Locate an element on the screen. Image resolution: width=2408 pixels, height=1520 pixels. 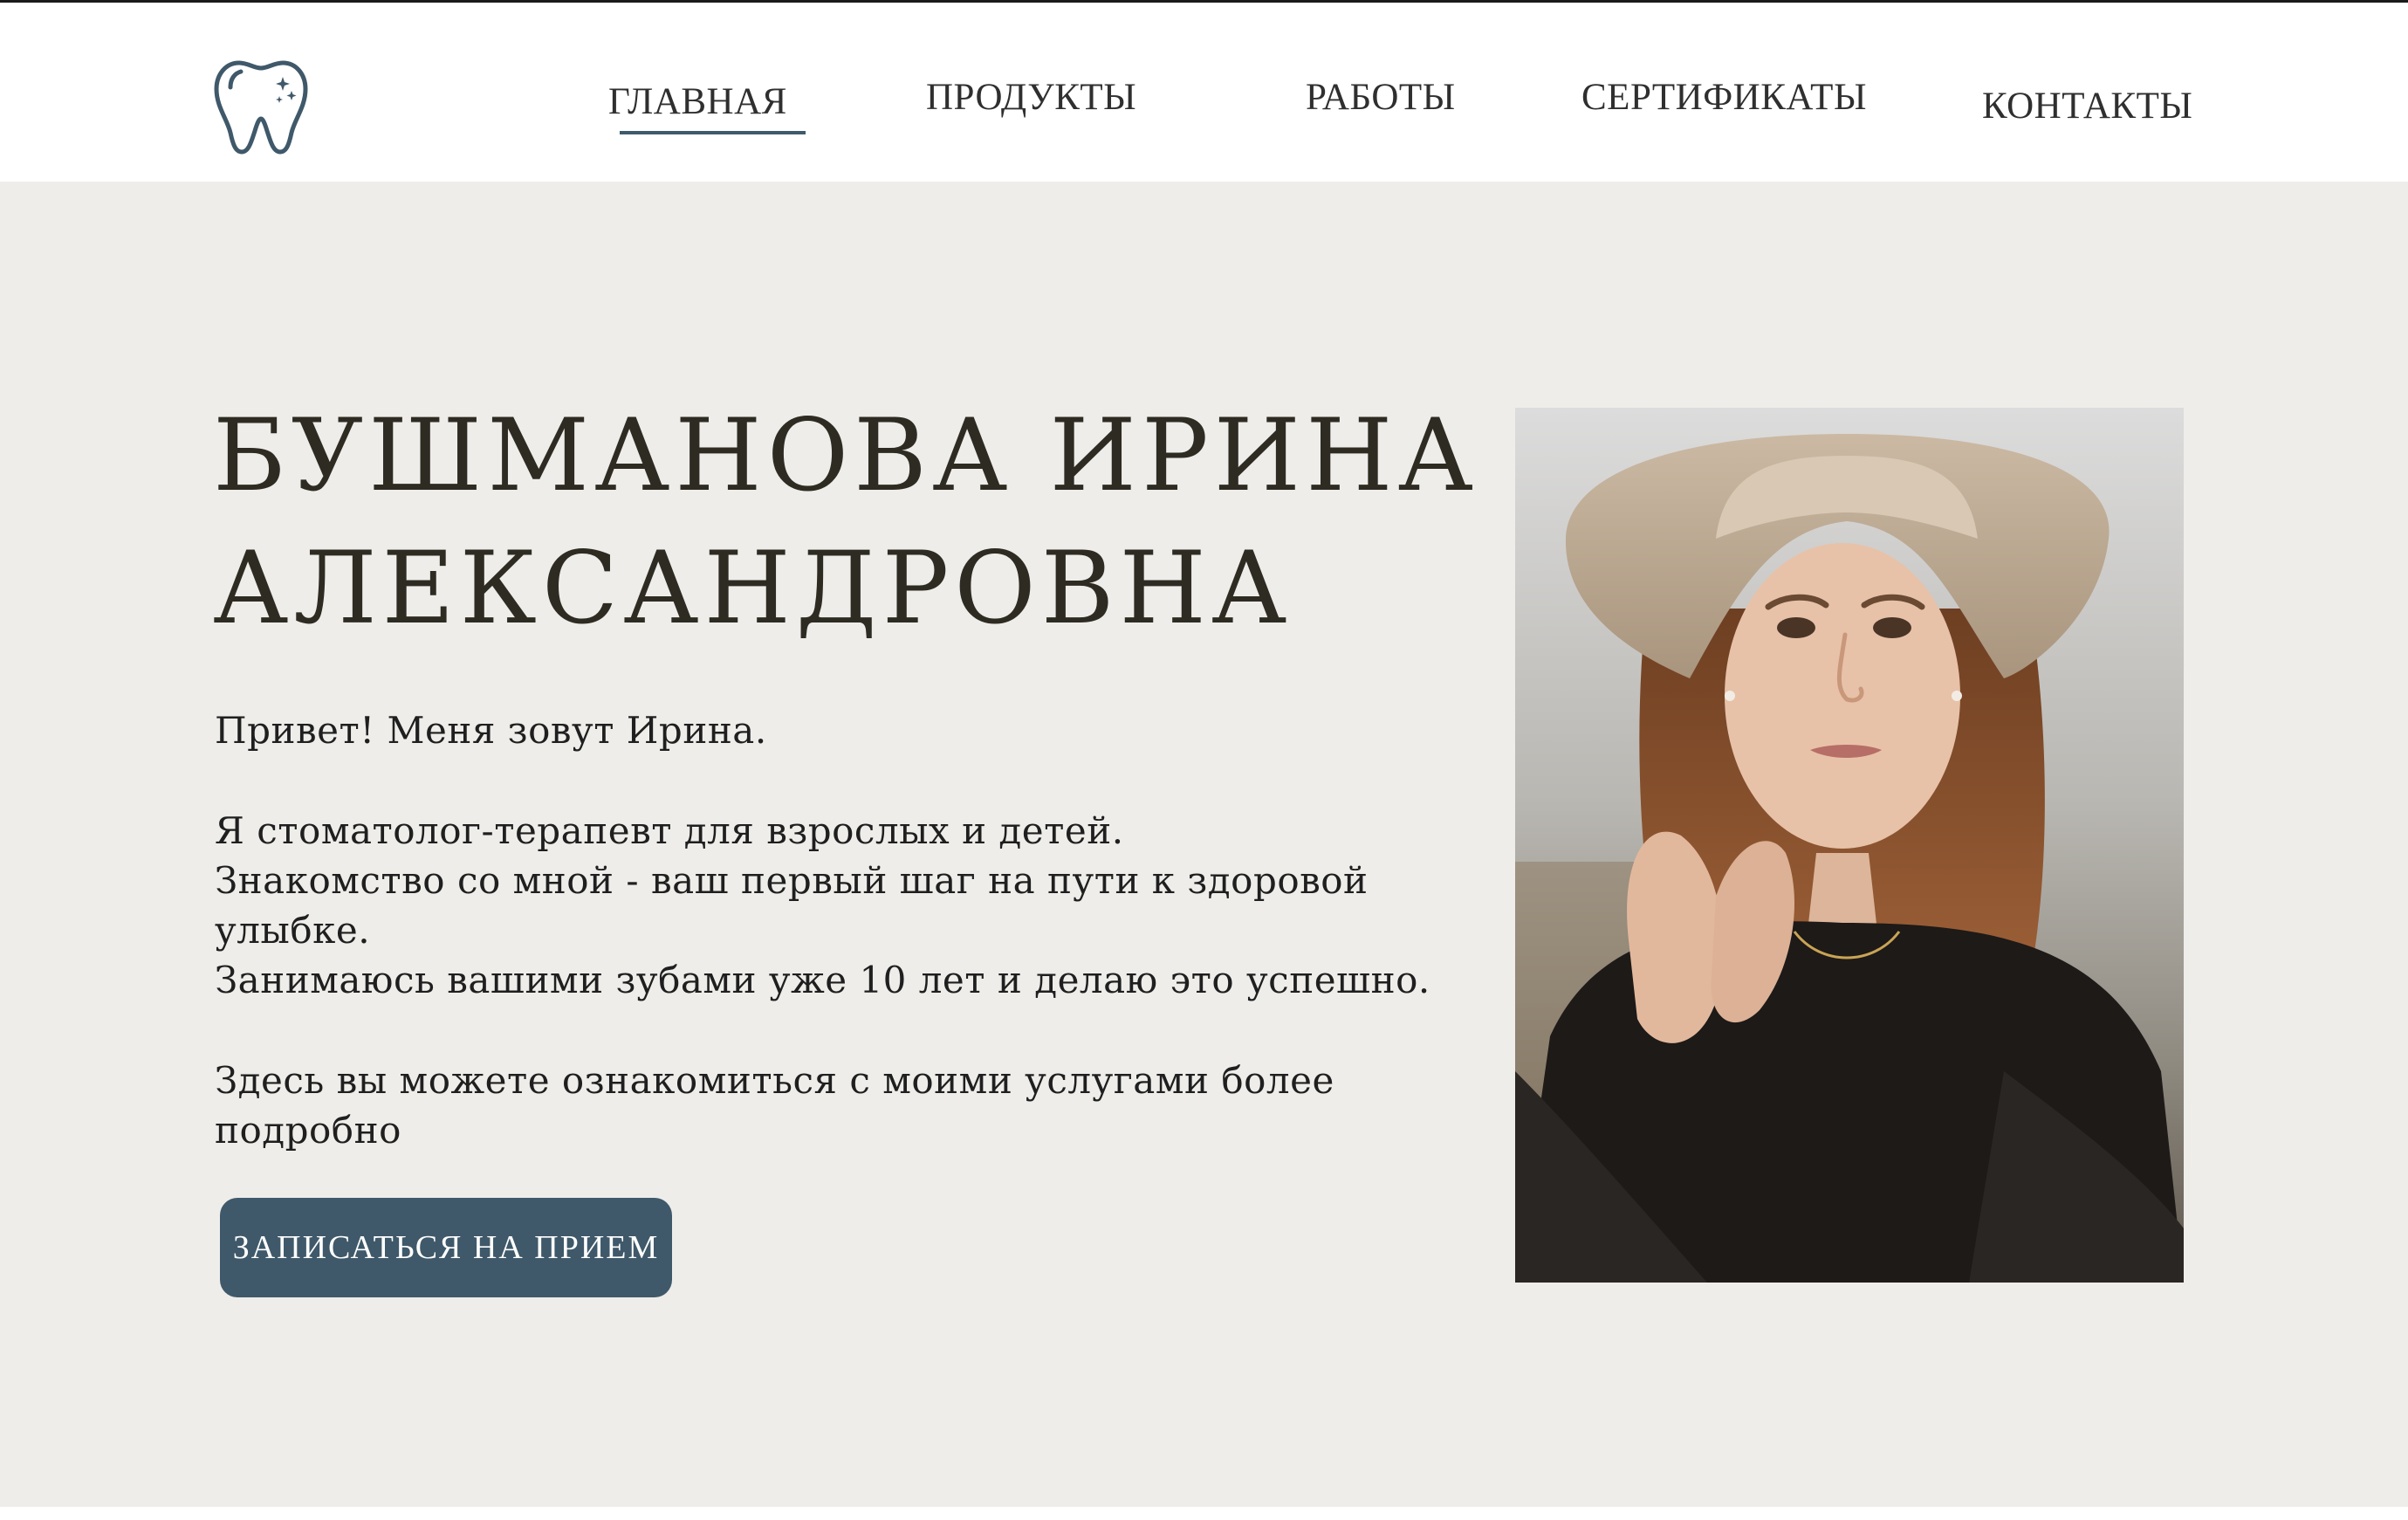
nav-item-contacts: КОНТАКТЫ is located at coordinates (2087, 106).